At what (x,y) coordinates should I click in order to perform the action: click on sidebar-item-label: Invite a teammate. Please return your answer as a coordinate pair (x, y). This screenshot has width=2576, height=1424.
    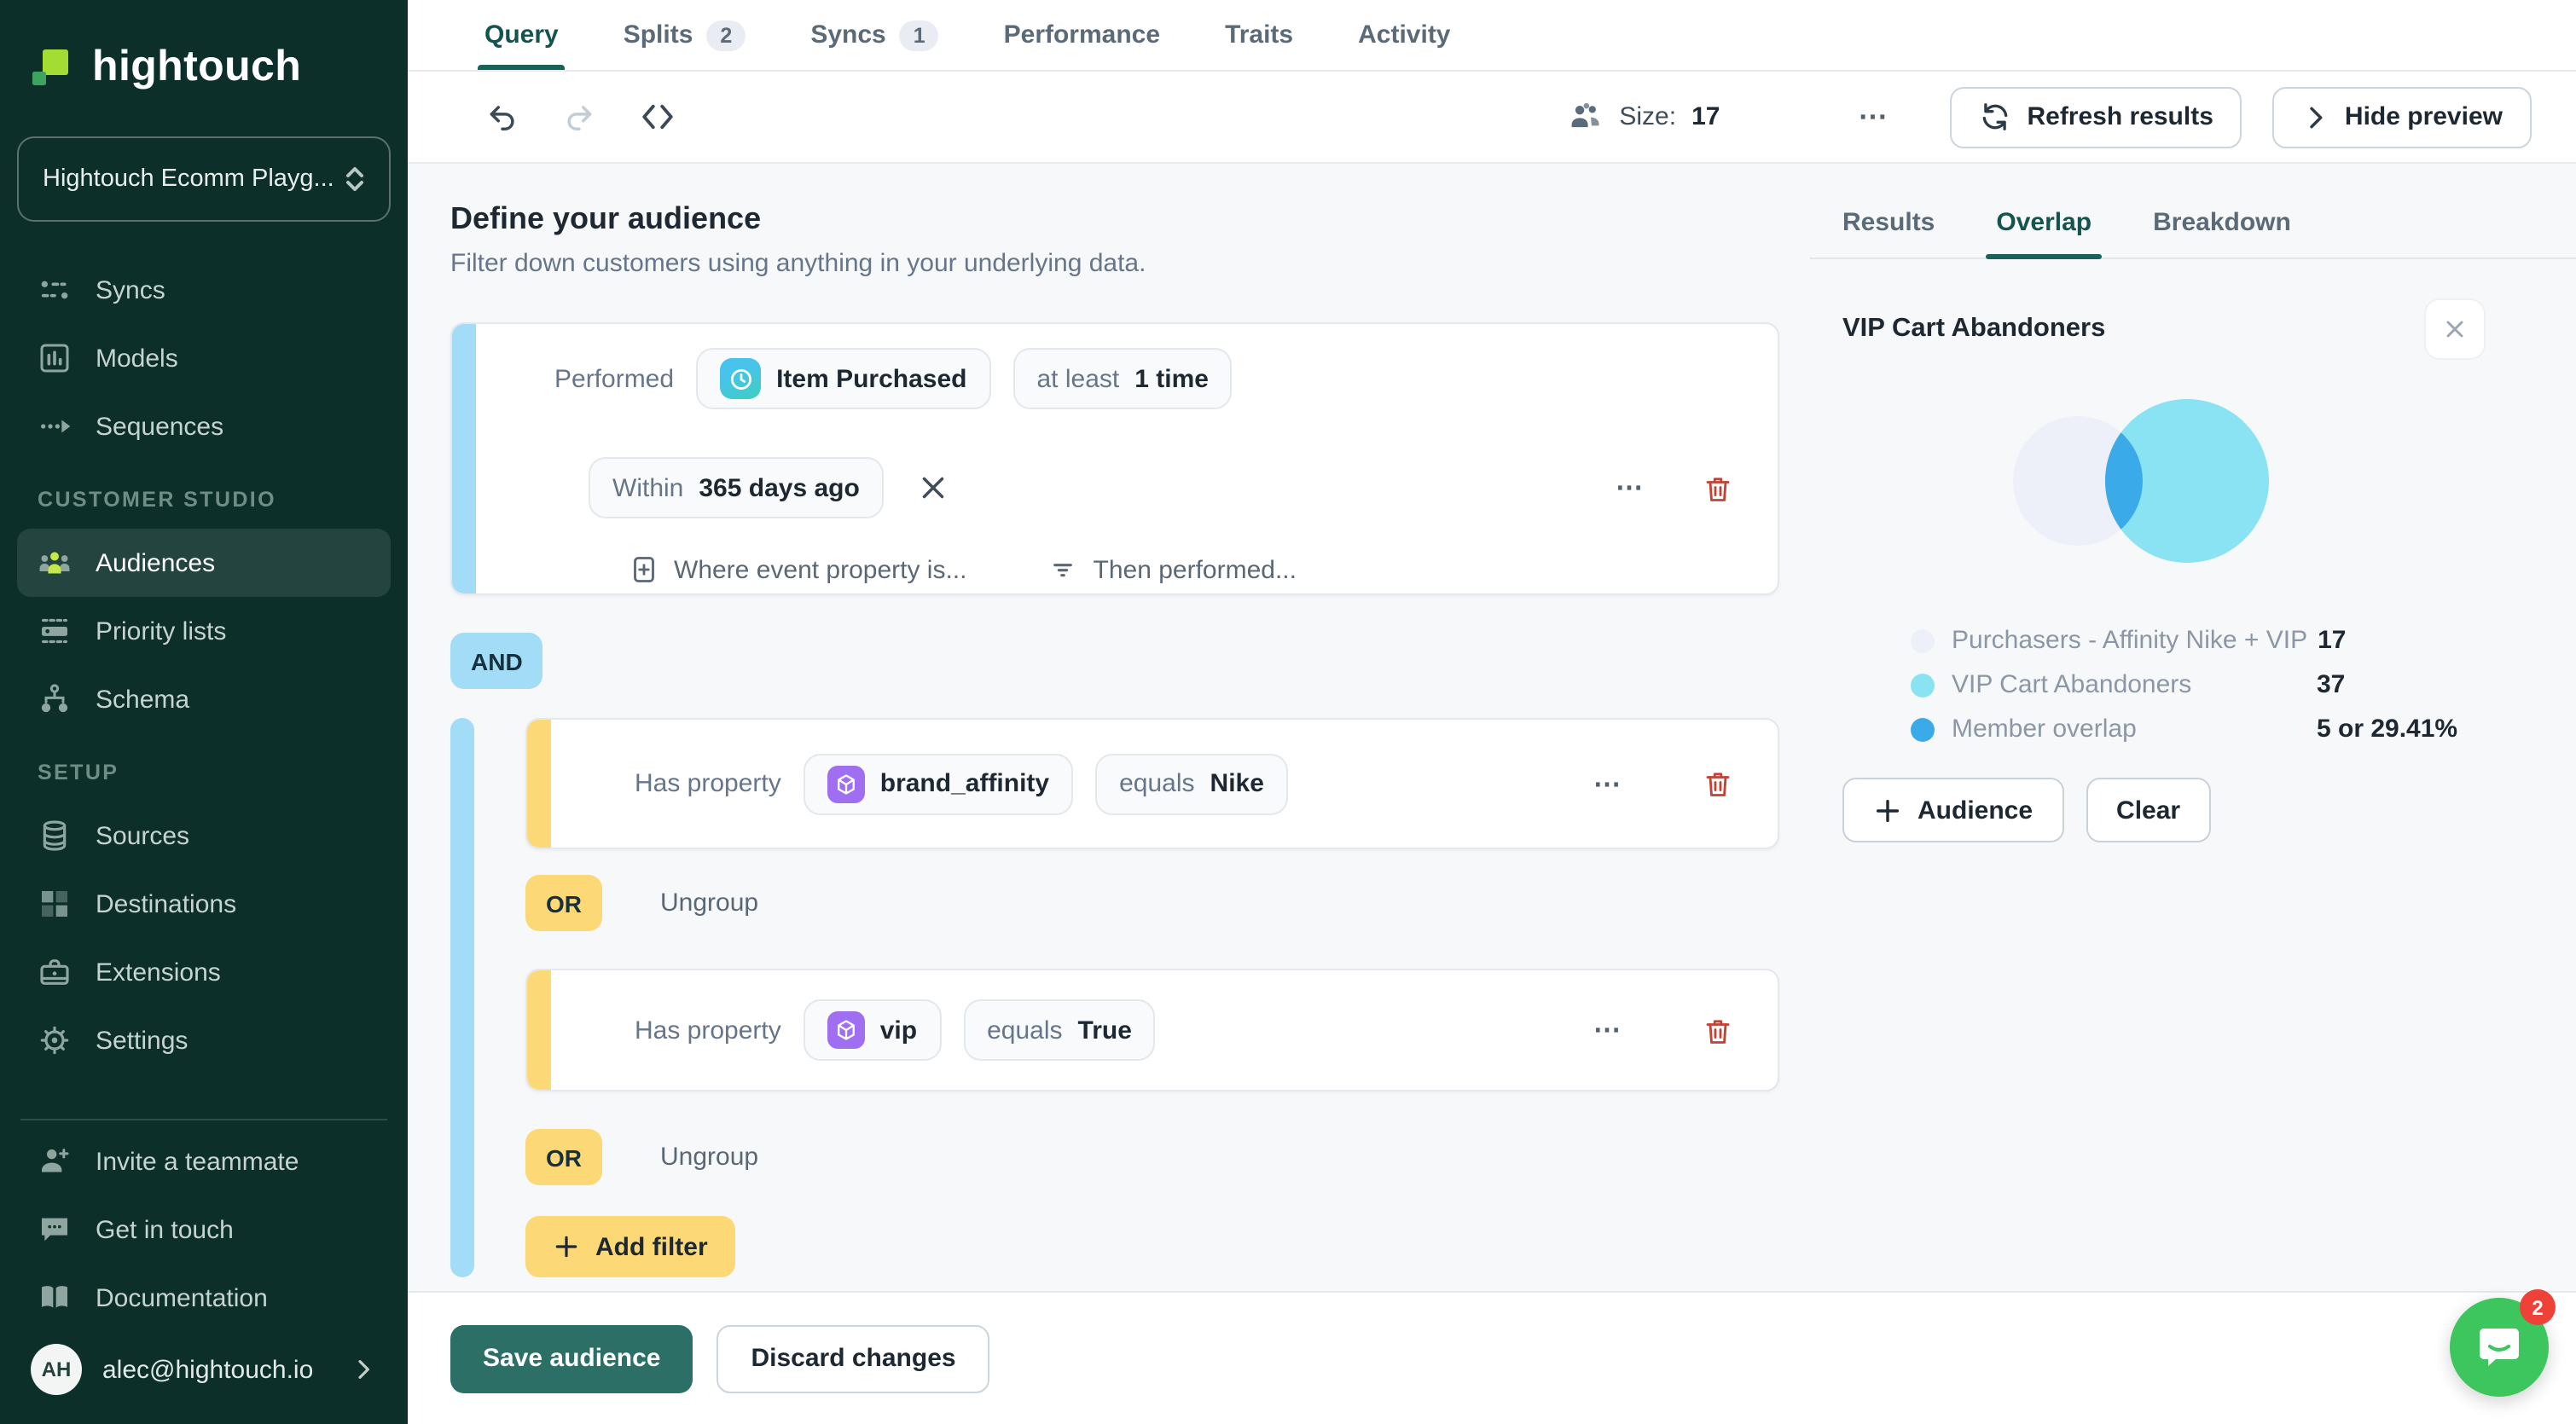
    Looking at the image, I should click on (197, 1161).